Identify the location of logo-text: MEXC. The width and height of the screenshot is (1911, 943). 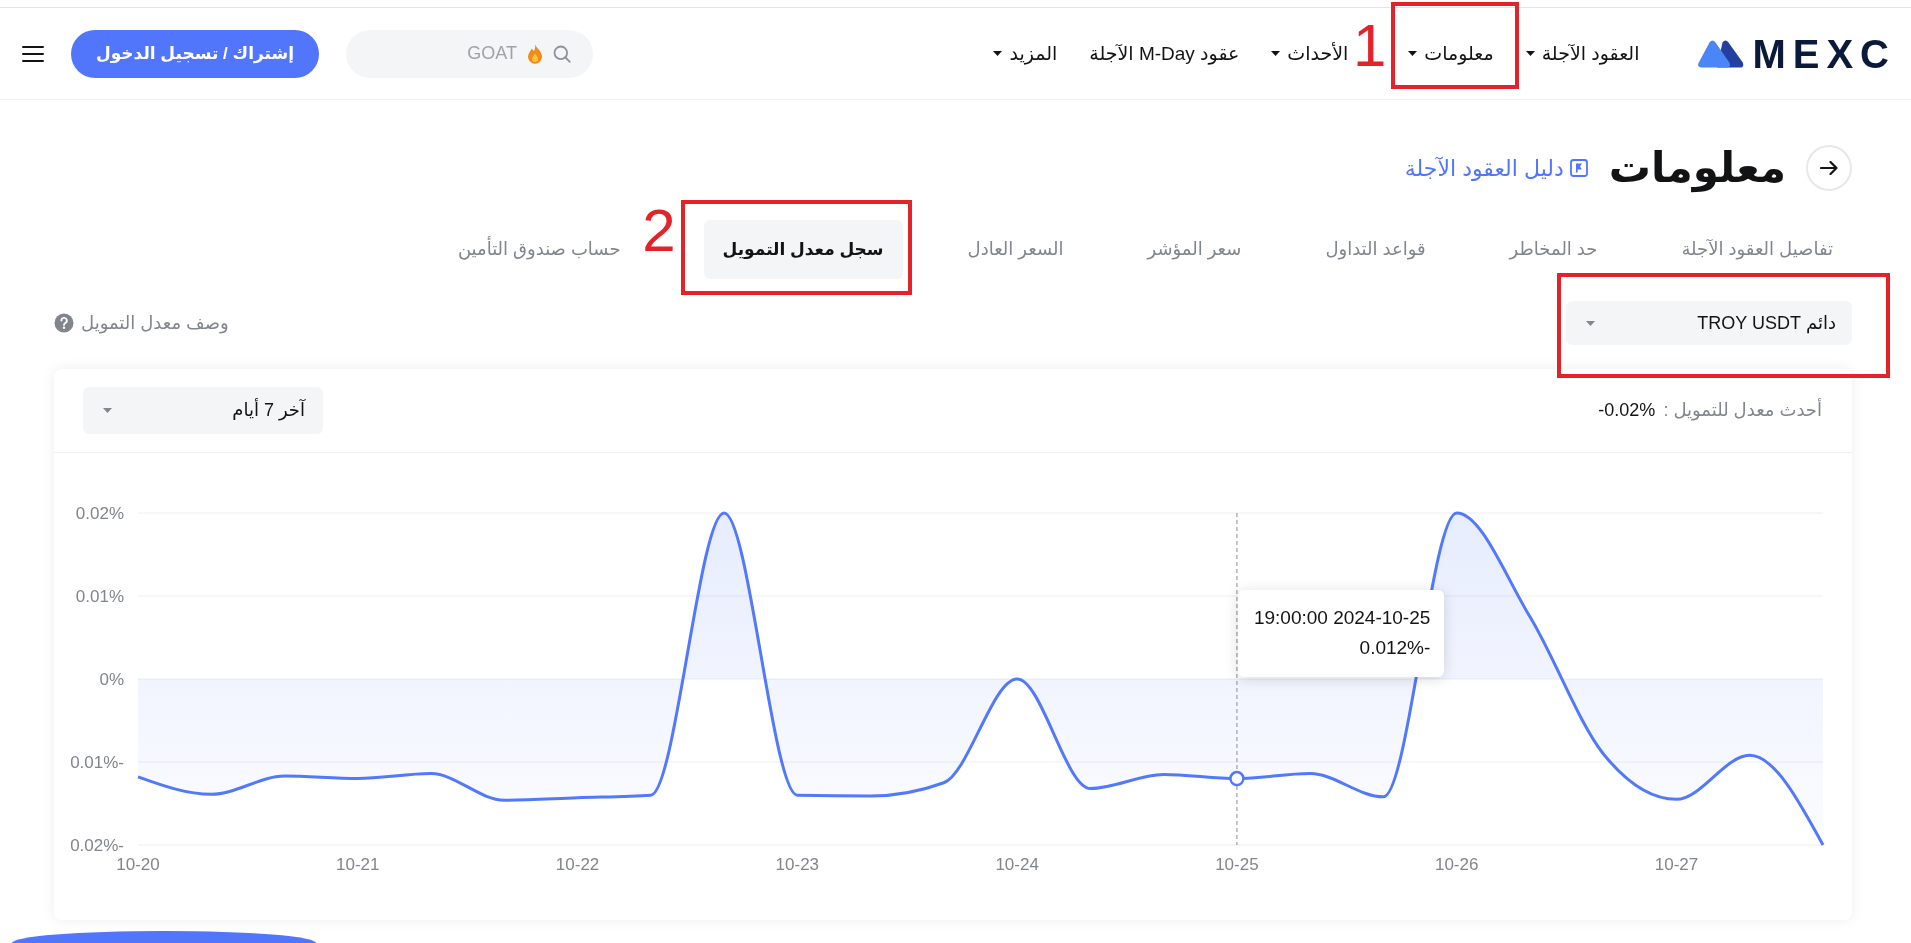
(1824, 53).